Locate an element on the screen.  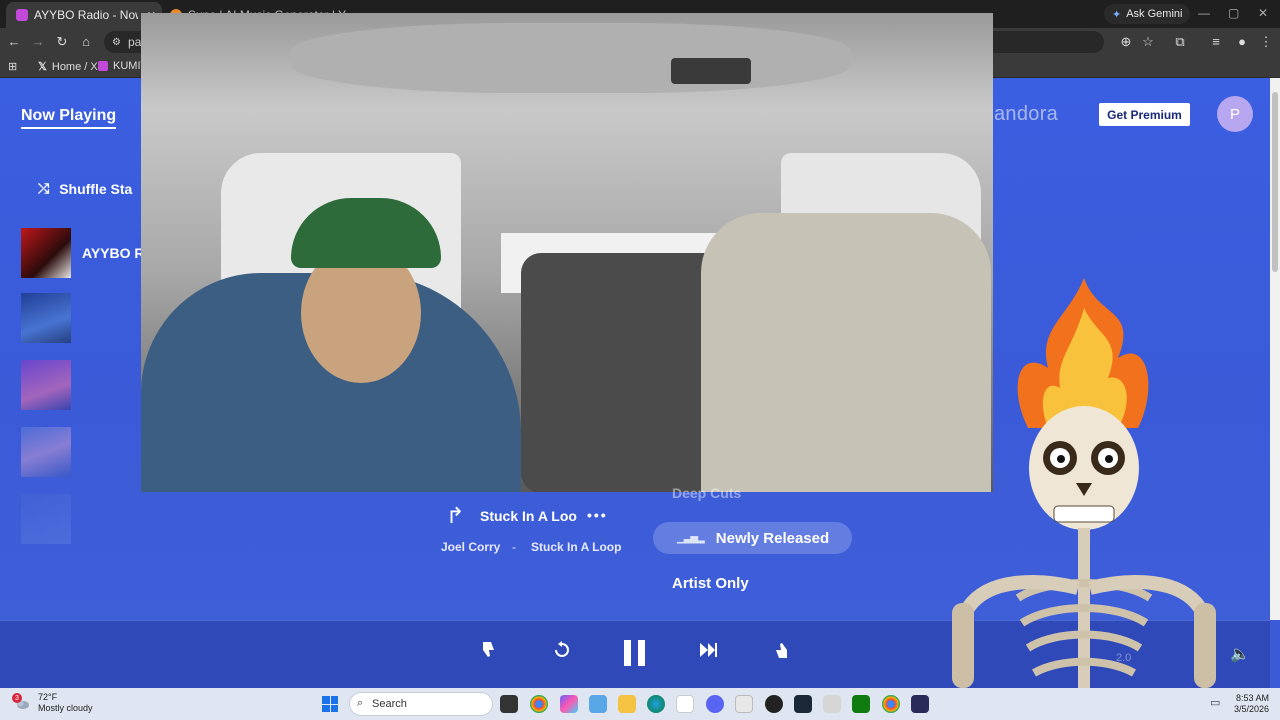
bookmark-star-icon: ☆ is located at coordinates (1148, 42).